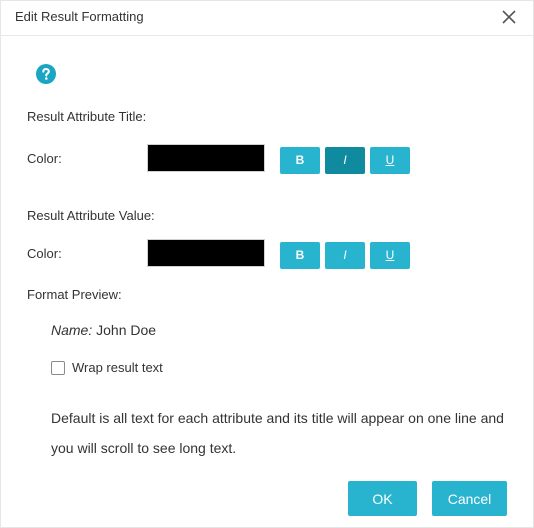  What do you see at coordinates (206, 253) in the screenshot?
I see `attribute-value-color-swatch` at bounding box center [206, 253].